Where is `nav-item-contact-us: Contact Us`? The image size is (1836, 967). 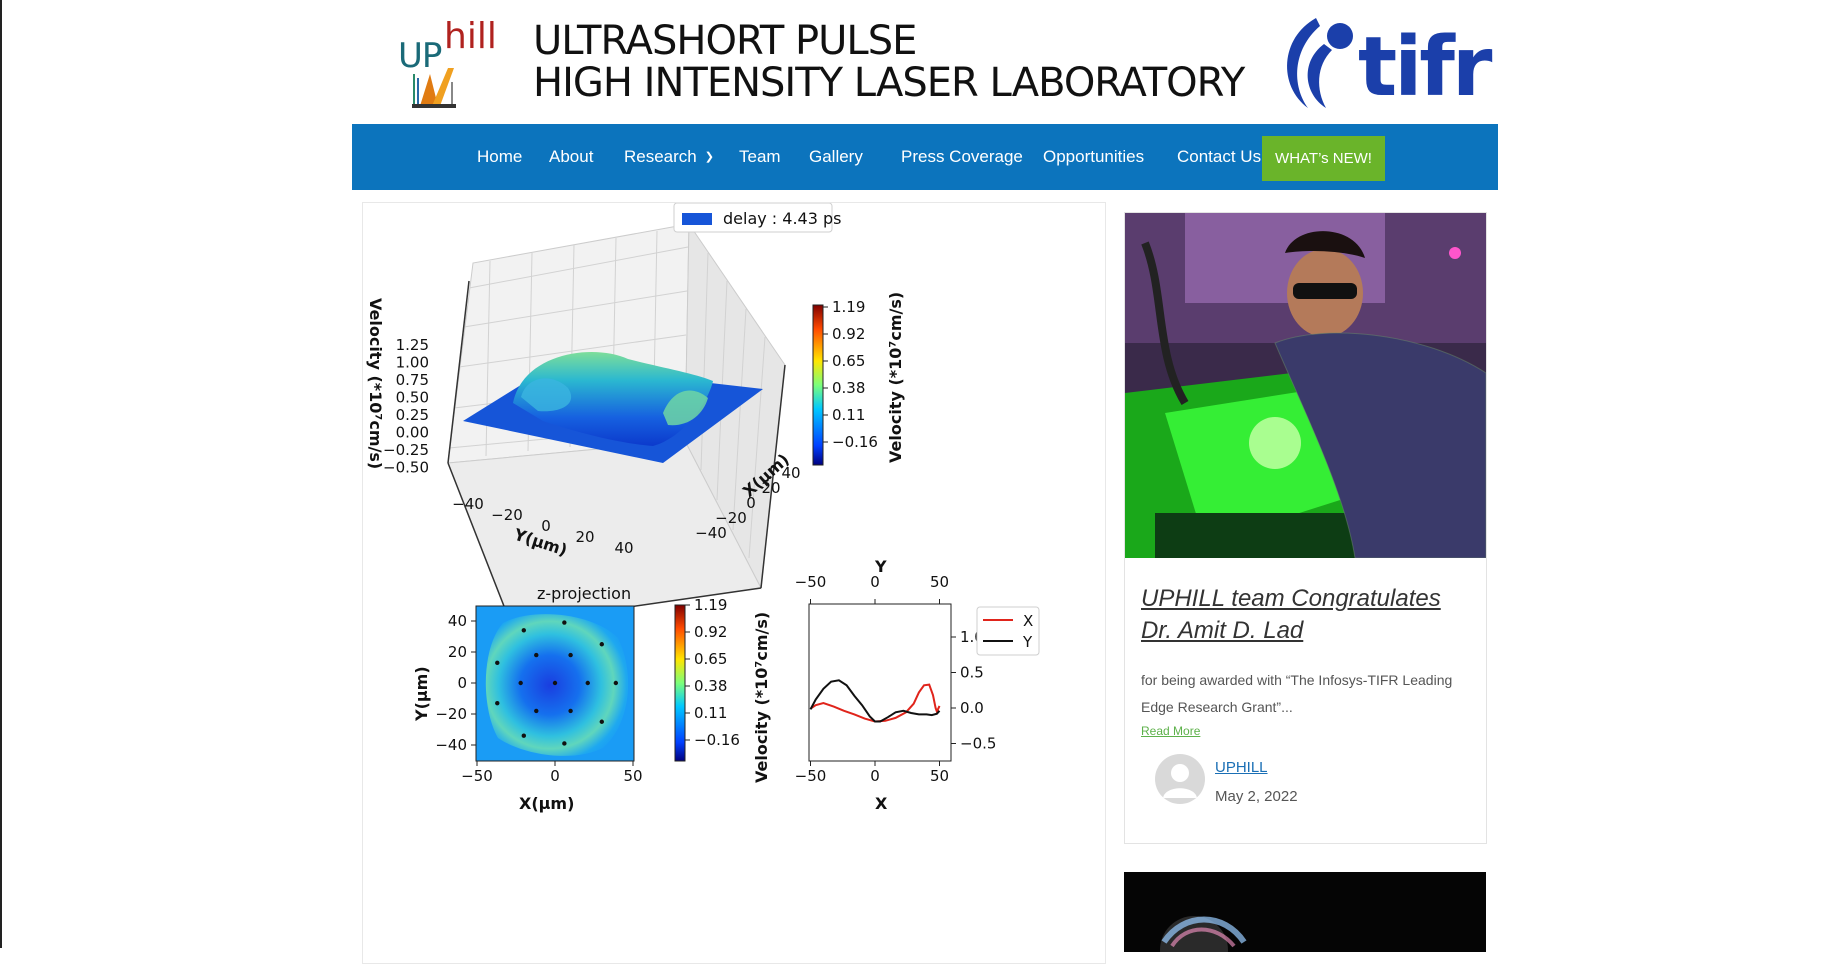
nav-item-contact-us: Contact Us is located at coordinates (1219, 157).